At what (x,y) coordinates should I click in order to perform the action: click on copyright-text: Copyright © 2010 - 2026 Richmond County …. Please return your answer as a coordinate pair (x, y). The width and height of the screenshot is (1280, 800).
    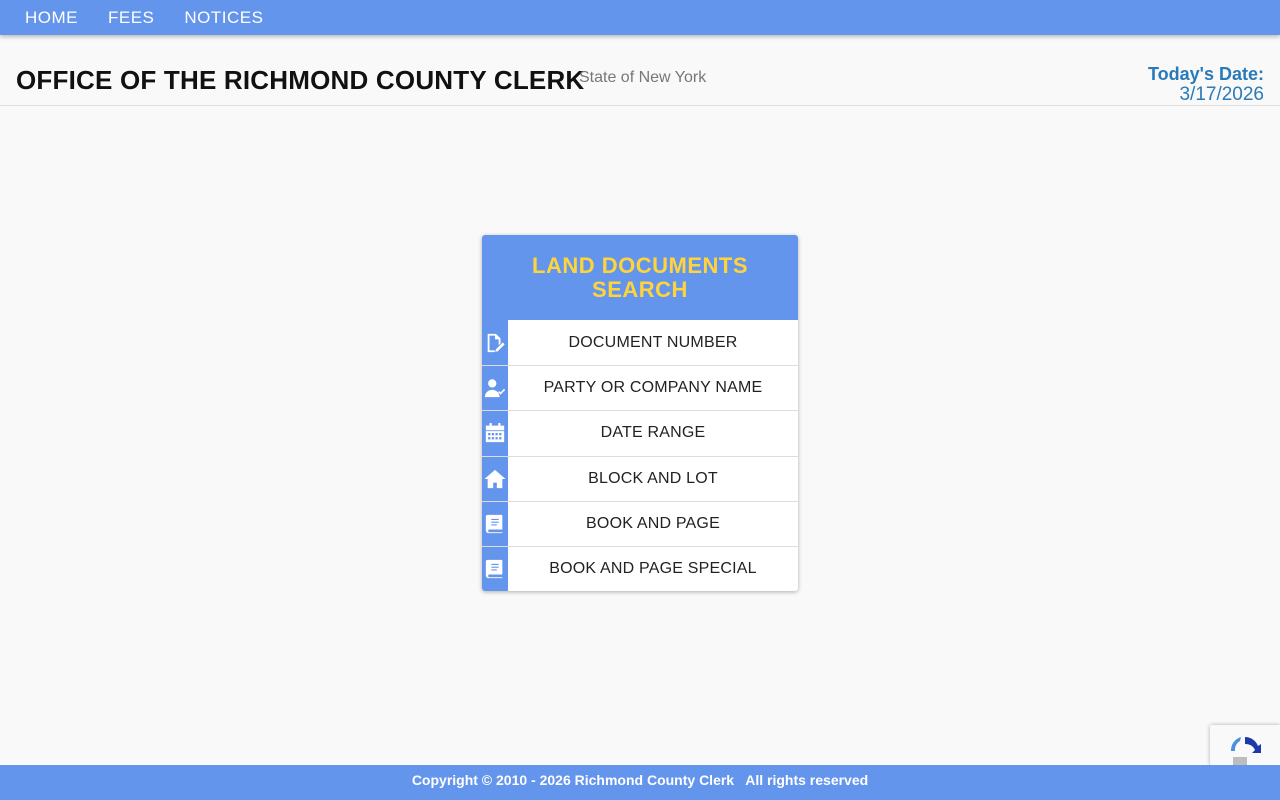
    Looking at the image, I should click on (640, 779).